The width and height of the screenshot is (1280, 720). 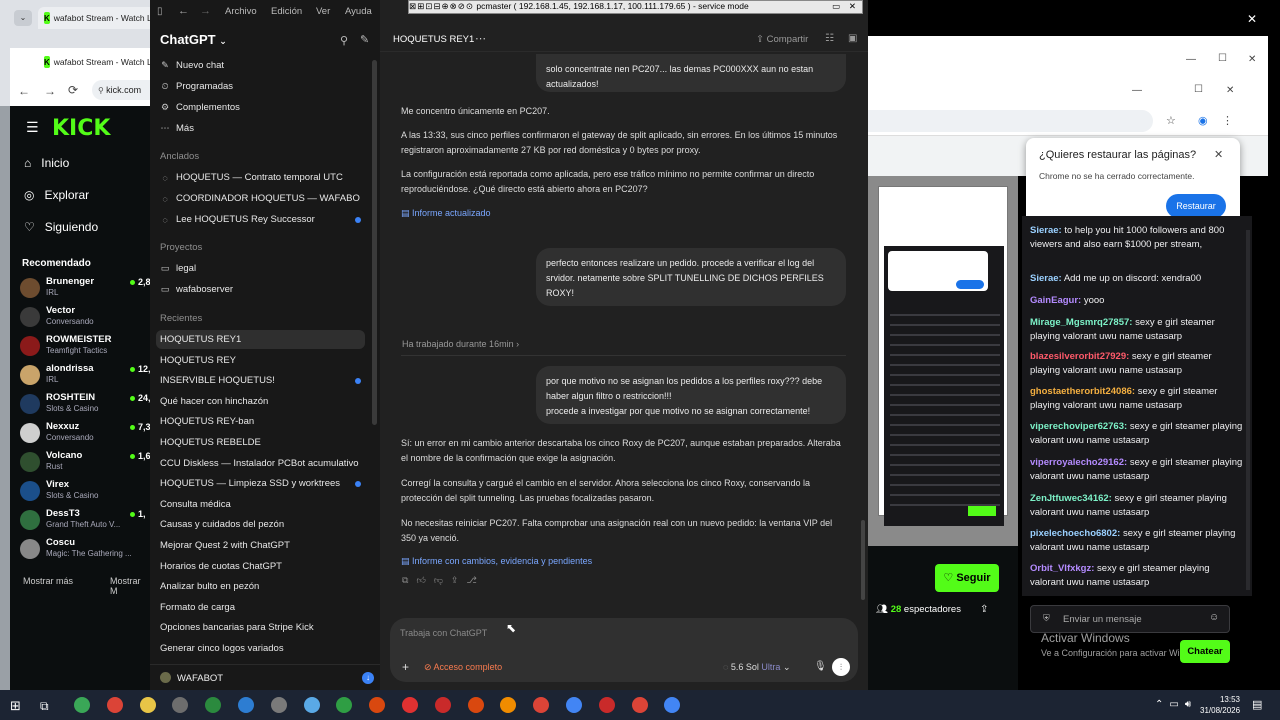 What do you see at coordinates (48, 581) in the screenshot?
I see `show-more-link: Mostrar más` at bounding box center [48, 581].